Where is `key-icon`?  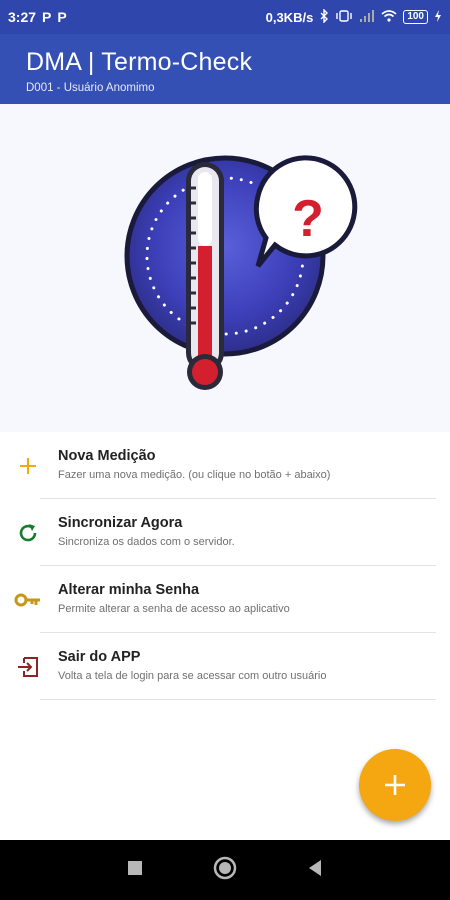
key-icon is located at coordinates (28, 600).